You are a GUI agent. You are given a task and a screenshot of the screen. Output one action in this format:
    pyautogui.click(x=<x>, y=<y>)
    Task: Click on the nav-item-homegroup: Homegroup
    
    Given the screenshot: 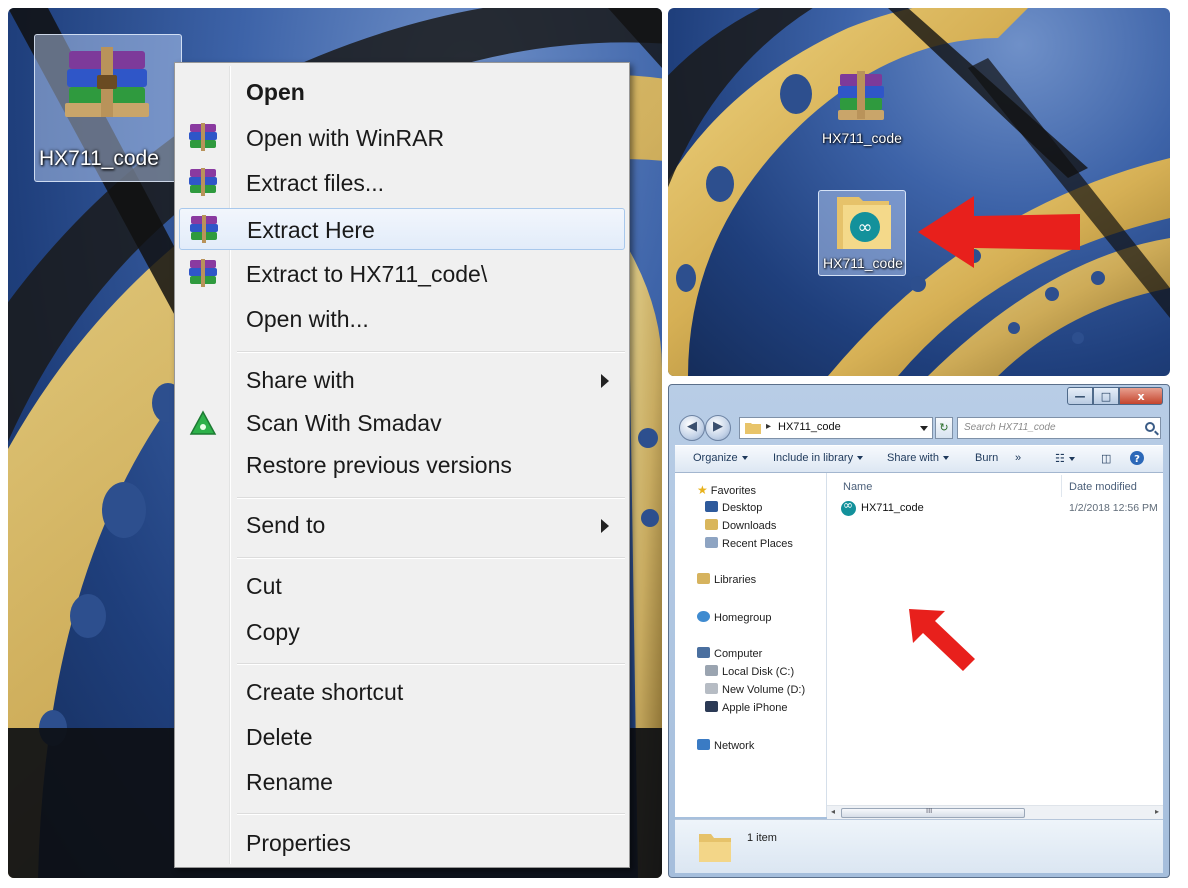 What is the action you would take?
    pyautogui.click(x=734, y=617)
    